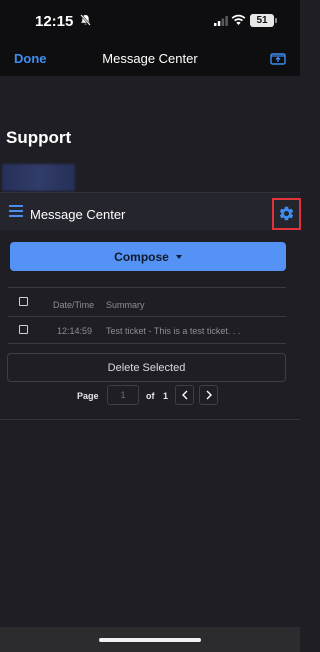  What do you see at coordinates (74, 305) in the screenshot?
I see `column-header-date-time: Date/Time` at bounding box center [74, 305].